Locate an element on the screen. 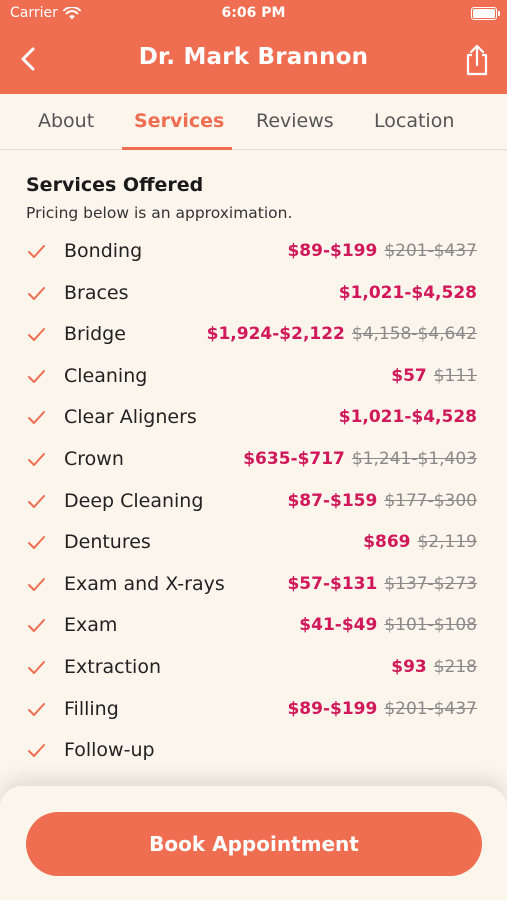 The image size is (507, 900). page-title: Dr. Mark Brannon is located at coordinates (253, 57).